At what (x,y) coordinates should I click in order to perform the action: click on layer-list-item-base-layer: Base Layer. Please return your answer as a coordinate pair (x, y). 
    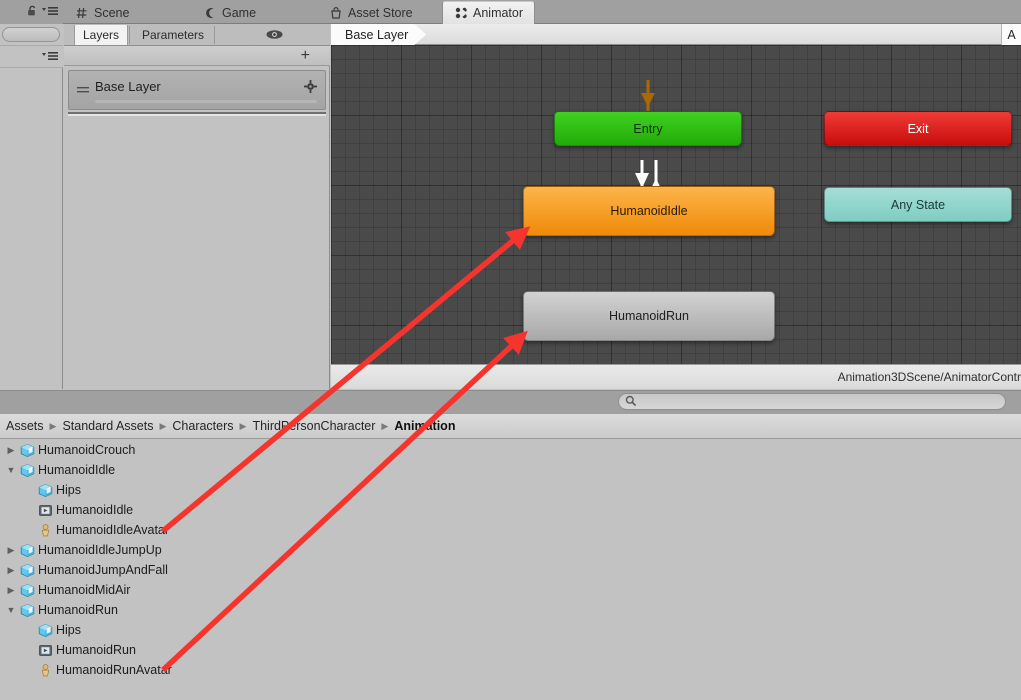
    Looking at the image, I should click on (197, 90).